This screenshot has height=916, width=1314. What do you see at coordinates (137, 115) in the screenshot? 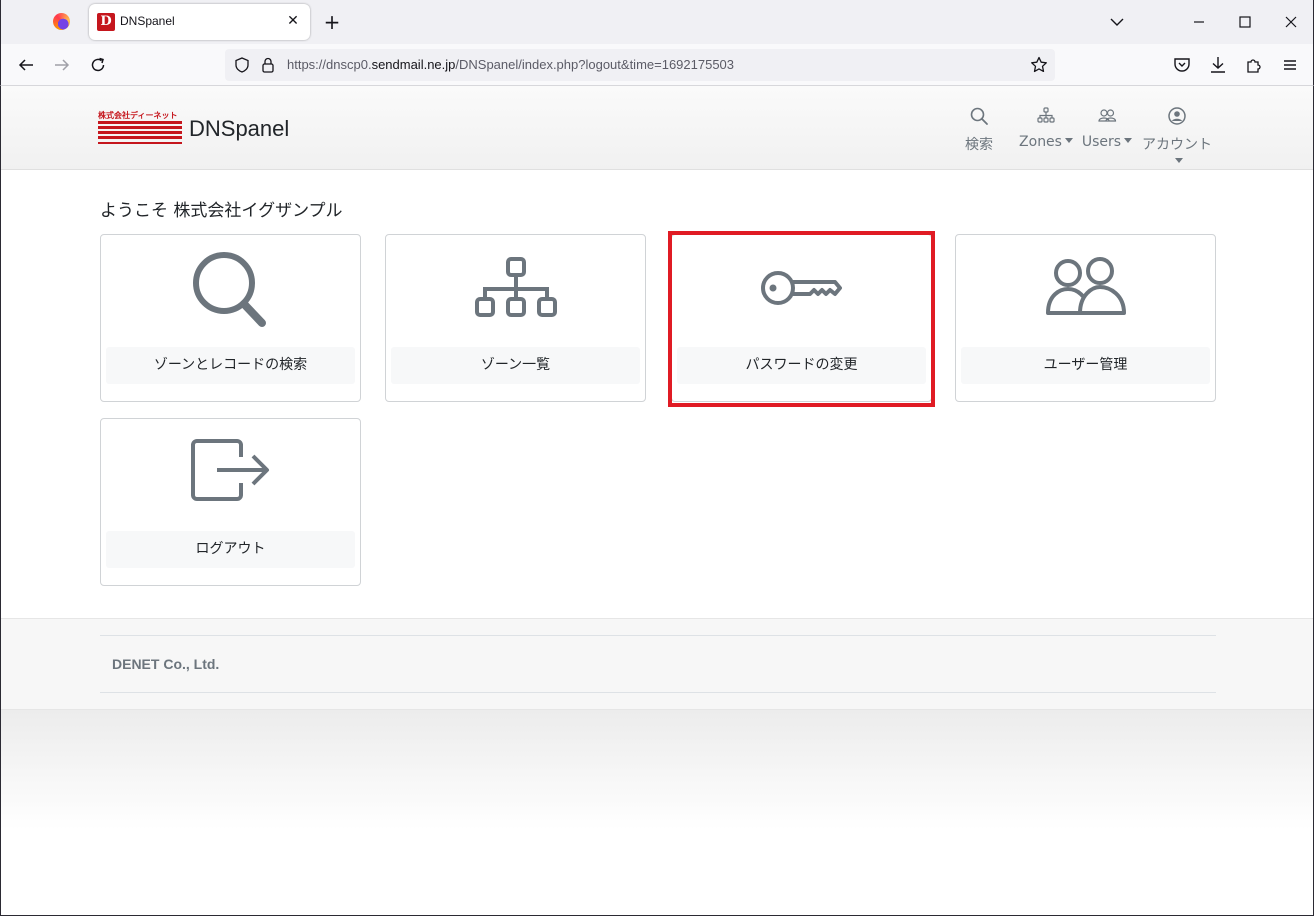
I see `logo-text: 株式会社ディーネット` at bounding box center [137, 115].